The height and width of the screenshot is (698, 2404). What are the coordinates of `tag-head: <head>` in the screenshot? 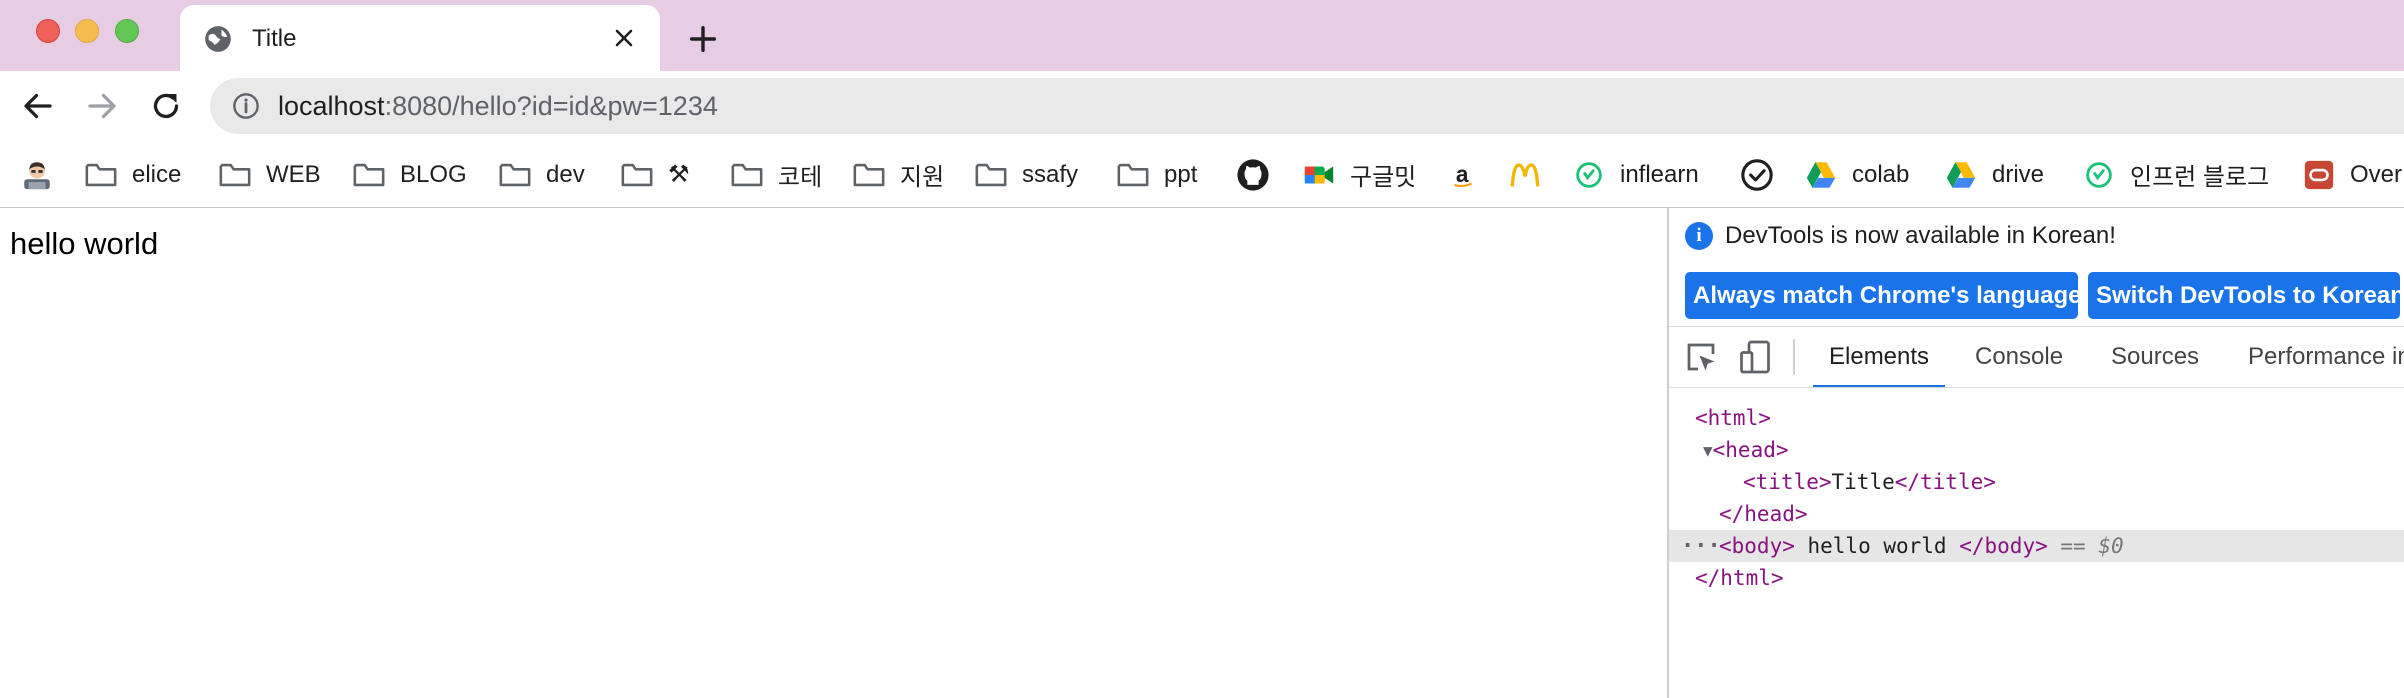 It's located at (1750, 450).